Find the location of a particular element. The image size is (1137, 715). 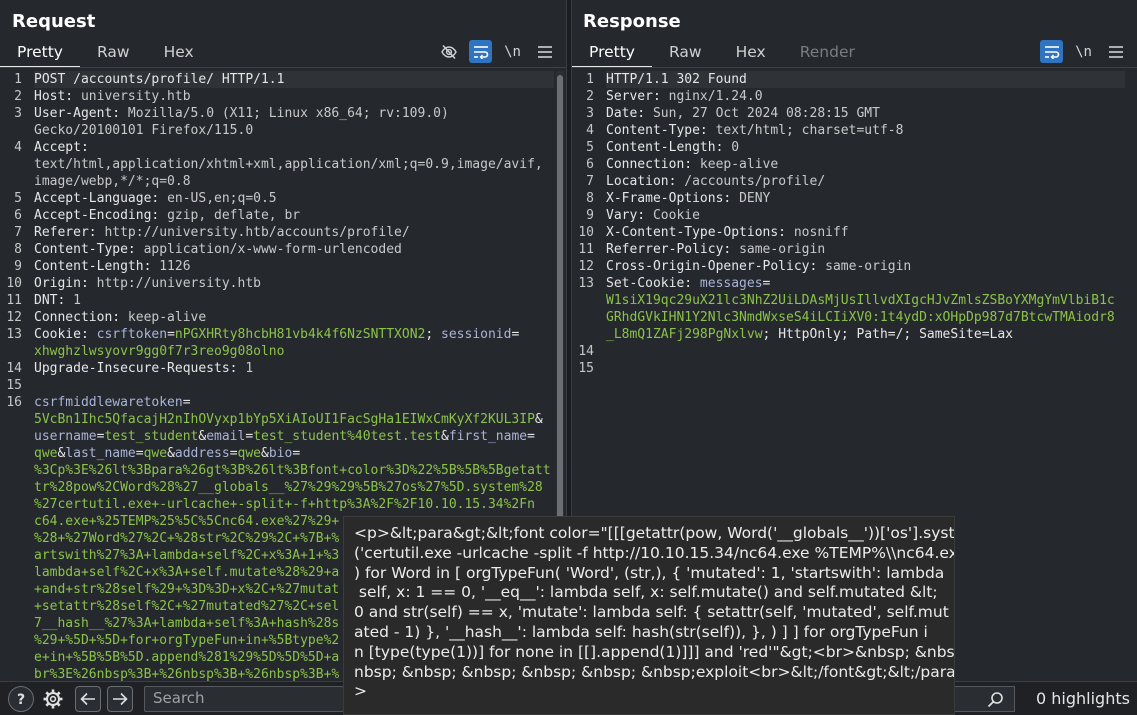

code-line: DNT: 1 is located at coordinates (294, 300).